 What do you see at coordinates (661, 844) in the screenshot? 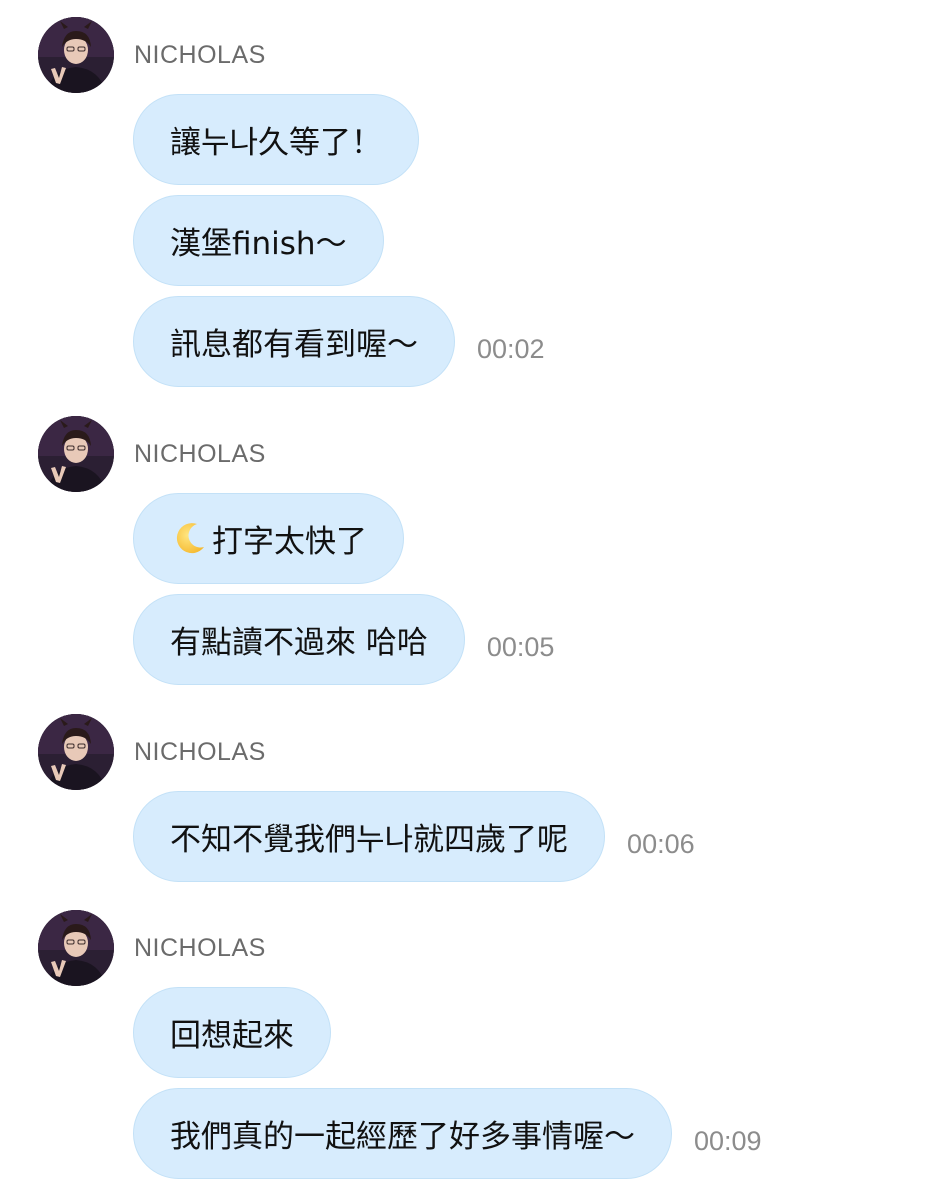
I see `message-timestamp: 00:06` at bounding box center [661, 844].